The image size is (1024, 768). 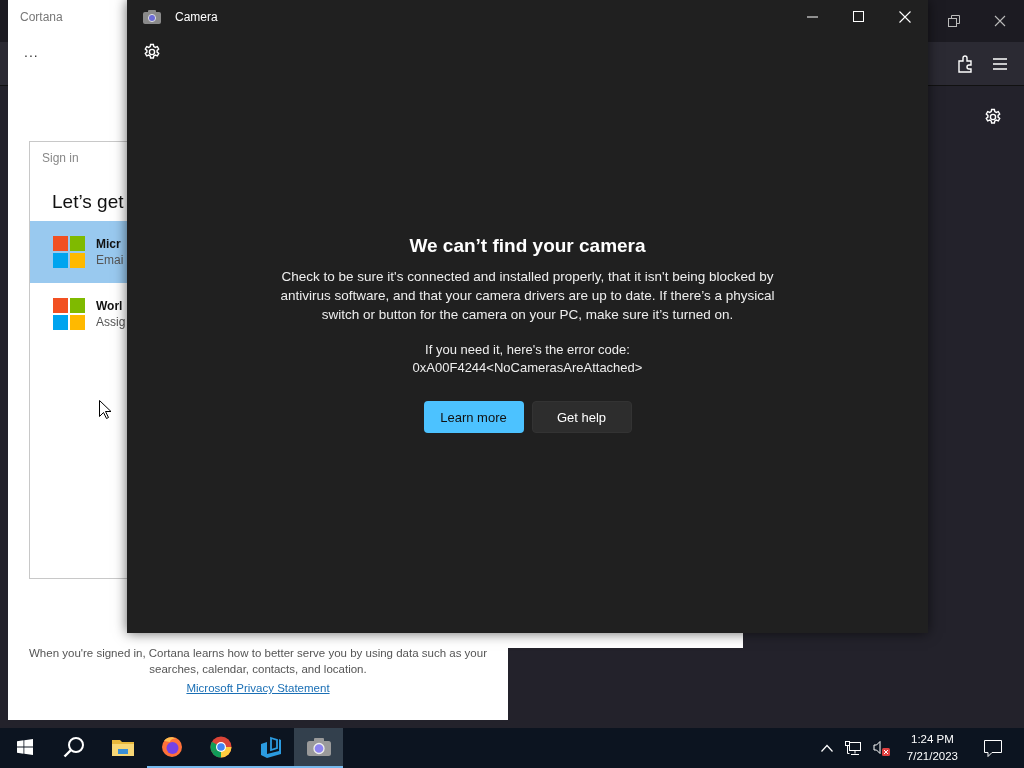 I want to click on folder-icon, so click(x=122, y=747).